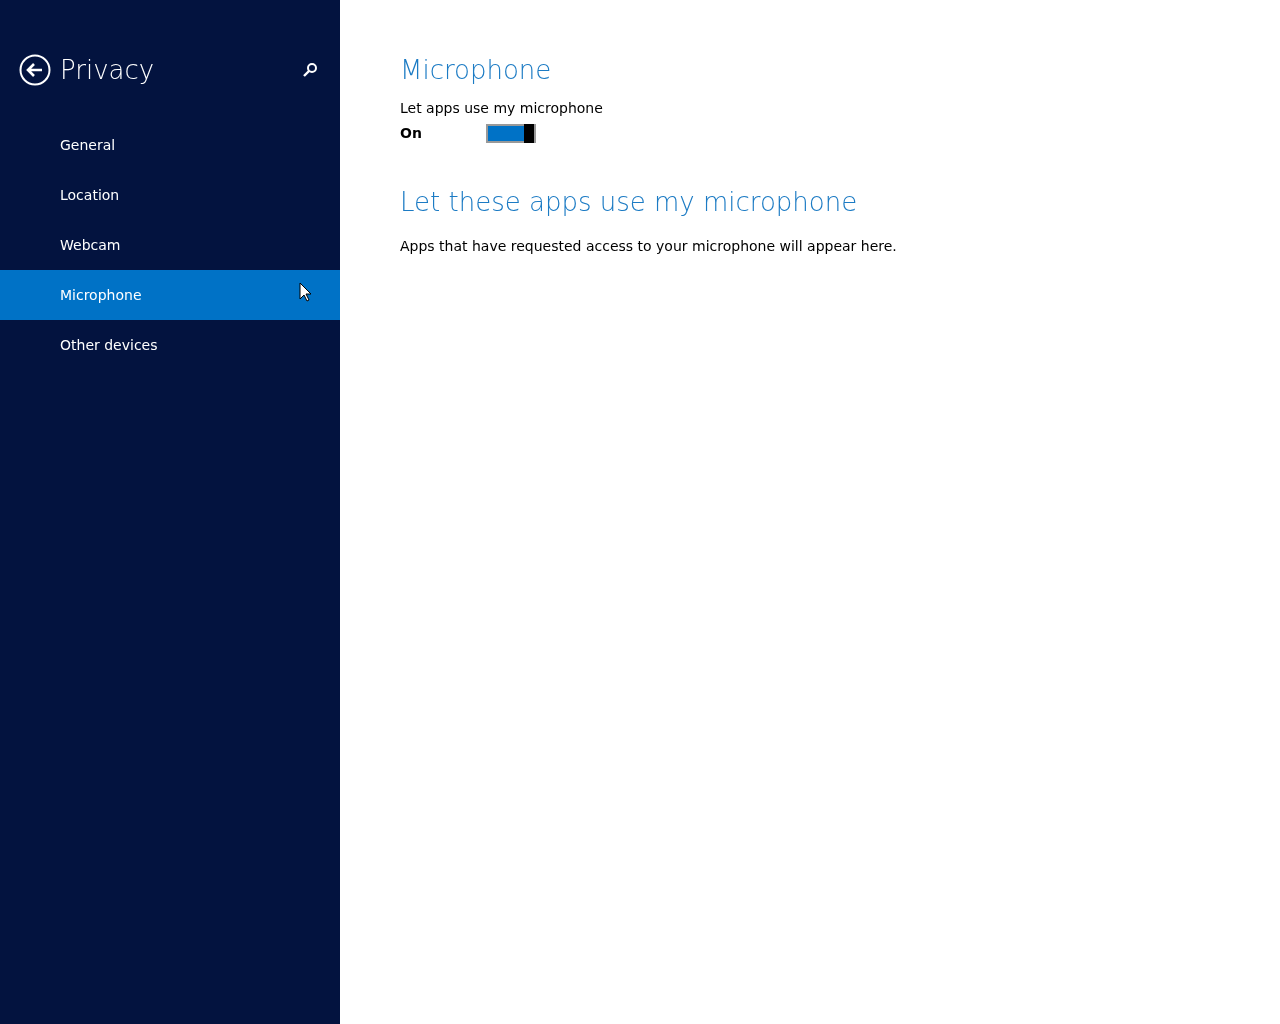  Describe the element at coordinates (476, 70) in the screenshot. I see `section-heading: Microphone` at that location.